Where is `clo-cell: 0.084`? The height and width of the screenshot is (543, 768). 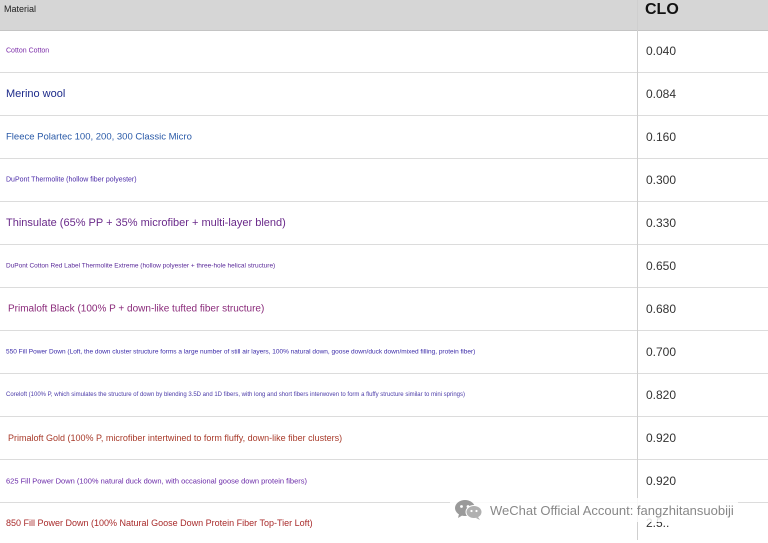 clo-cell: 0.084 is located at coordinates (661, 94).